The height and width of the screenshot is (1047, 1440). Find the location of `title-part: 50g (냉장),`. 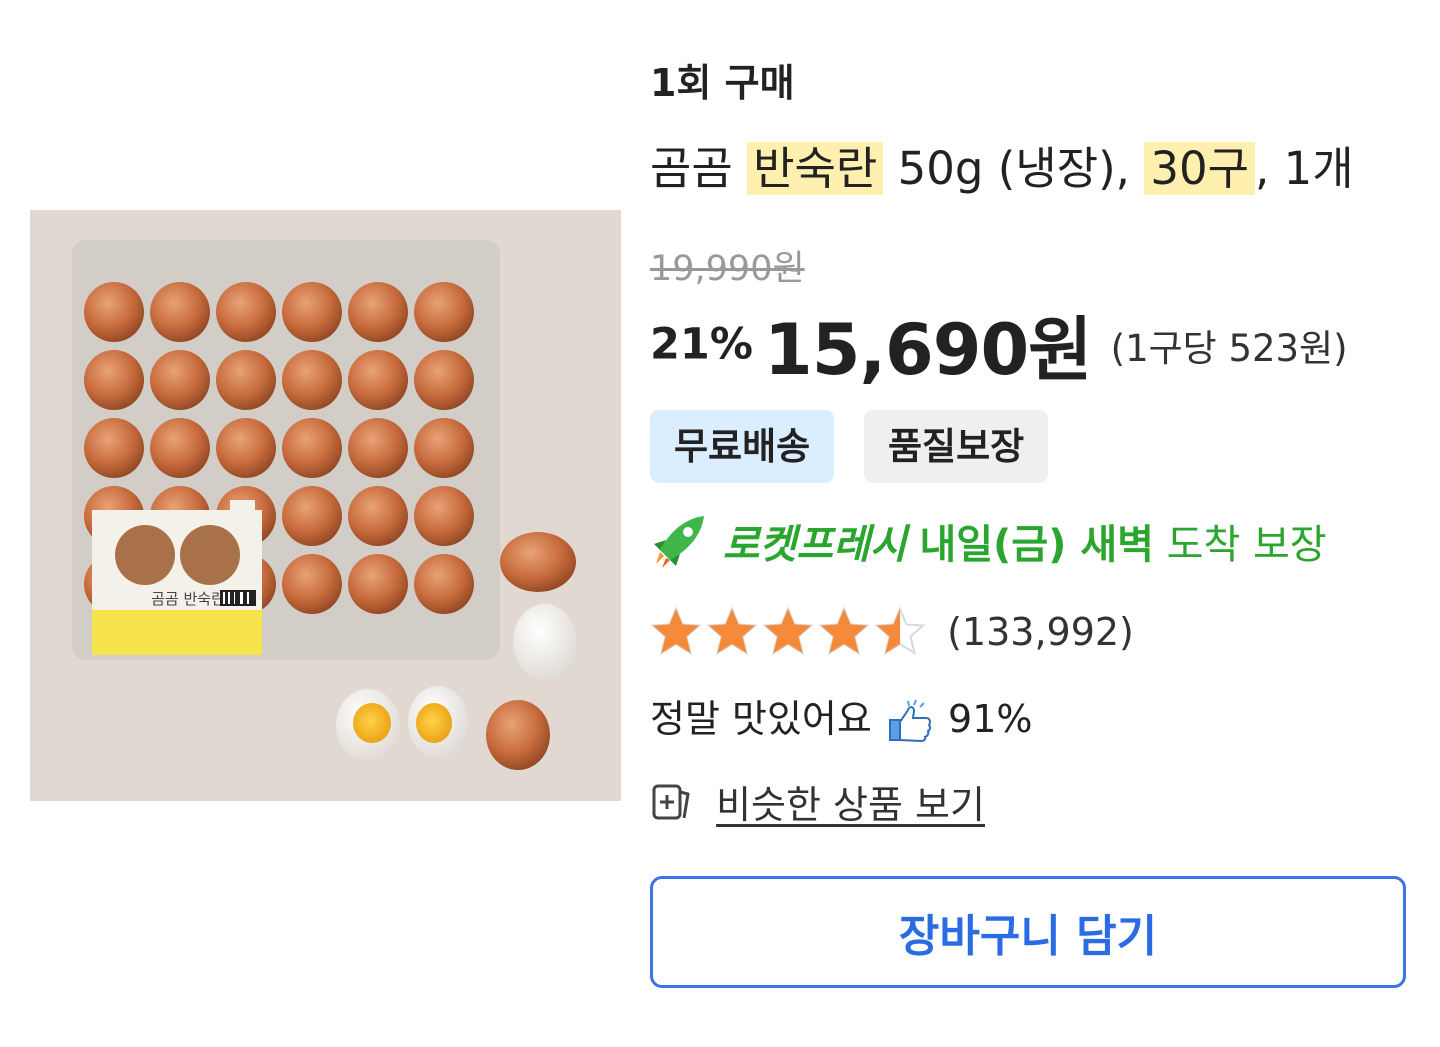

title-part: 50g (냉장), is located at coordinates (1013, 168).